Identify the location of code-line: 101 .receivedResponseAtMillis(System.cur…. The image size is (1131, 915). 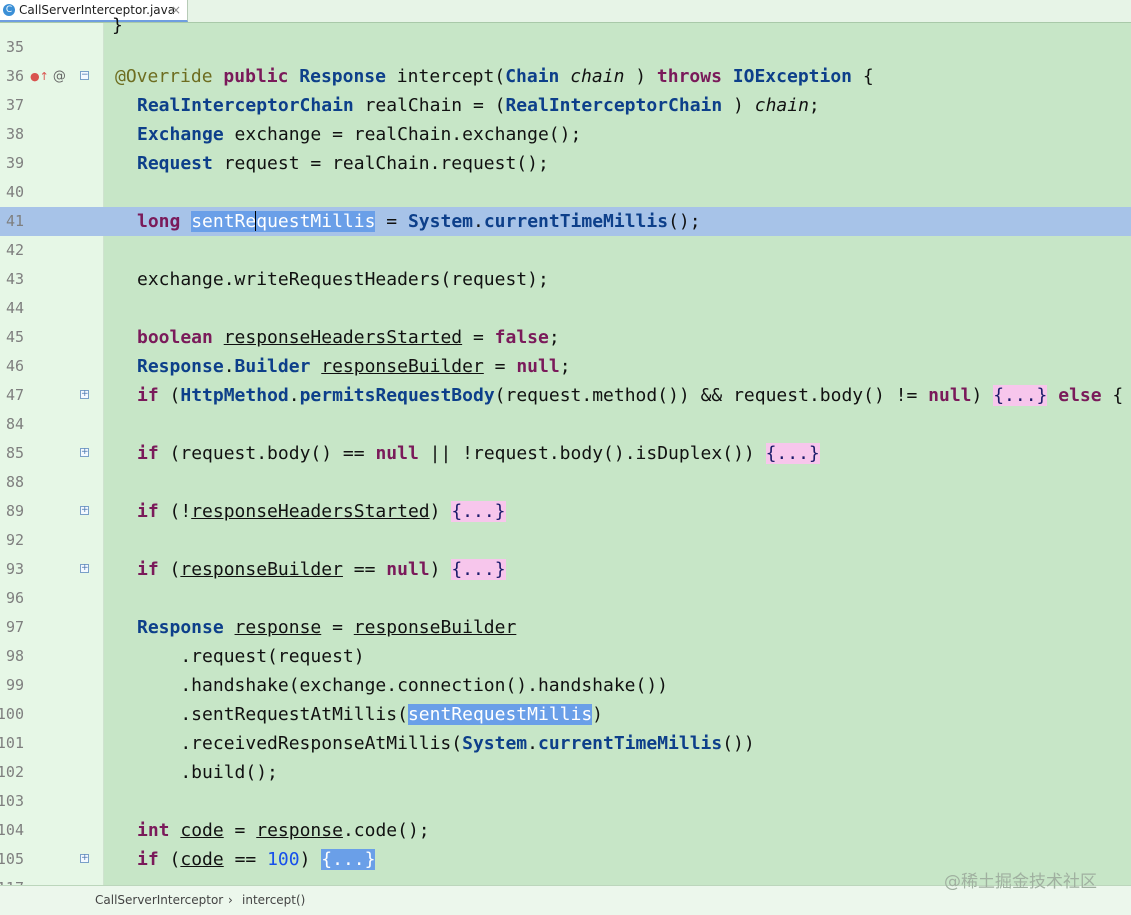
(565, 743).